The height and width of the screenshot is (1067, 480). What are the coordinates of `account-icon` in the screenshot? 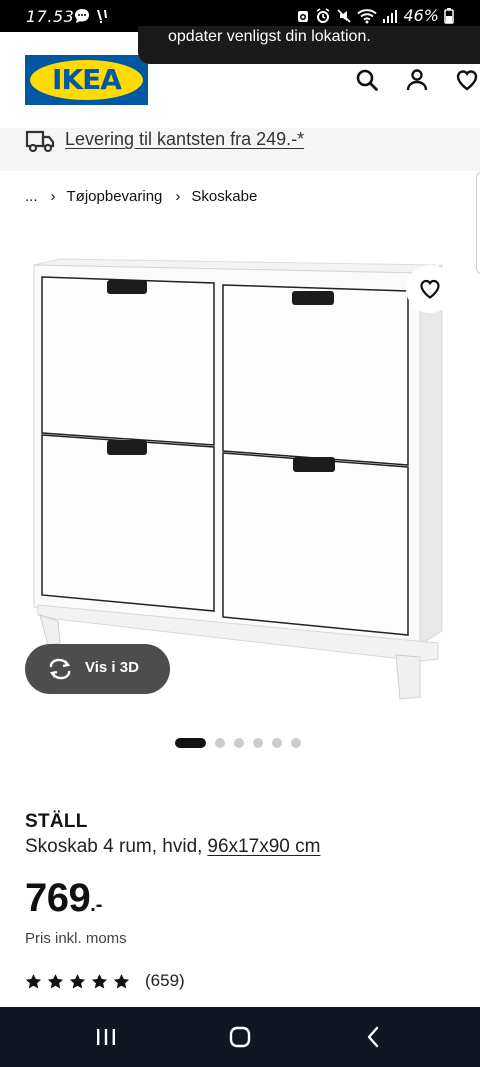 It's located at (417, 80).